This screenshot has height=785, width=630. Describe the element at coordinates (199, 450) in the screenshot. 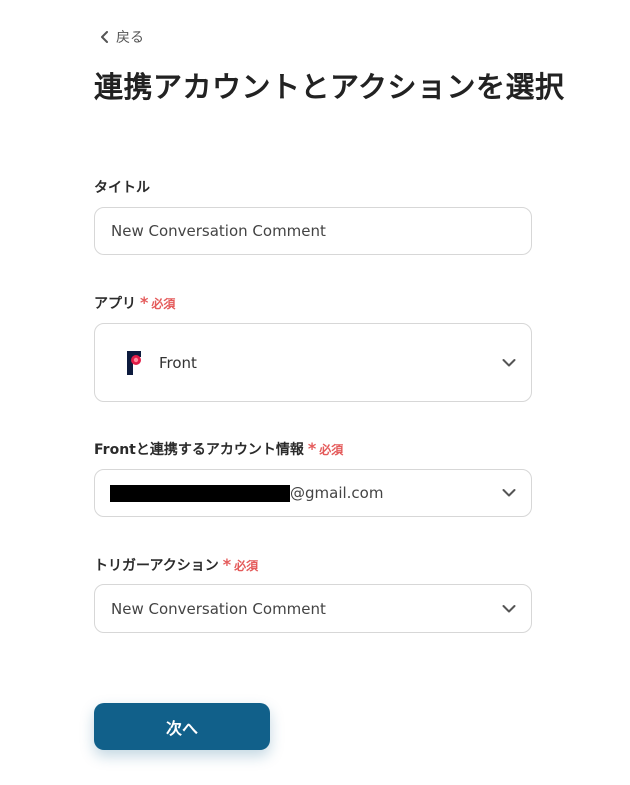

I see `account-label-text: Frontと連携するアカウント情報` at that location.